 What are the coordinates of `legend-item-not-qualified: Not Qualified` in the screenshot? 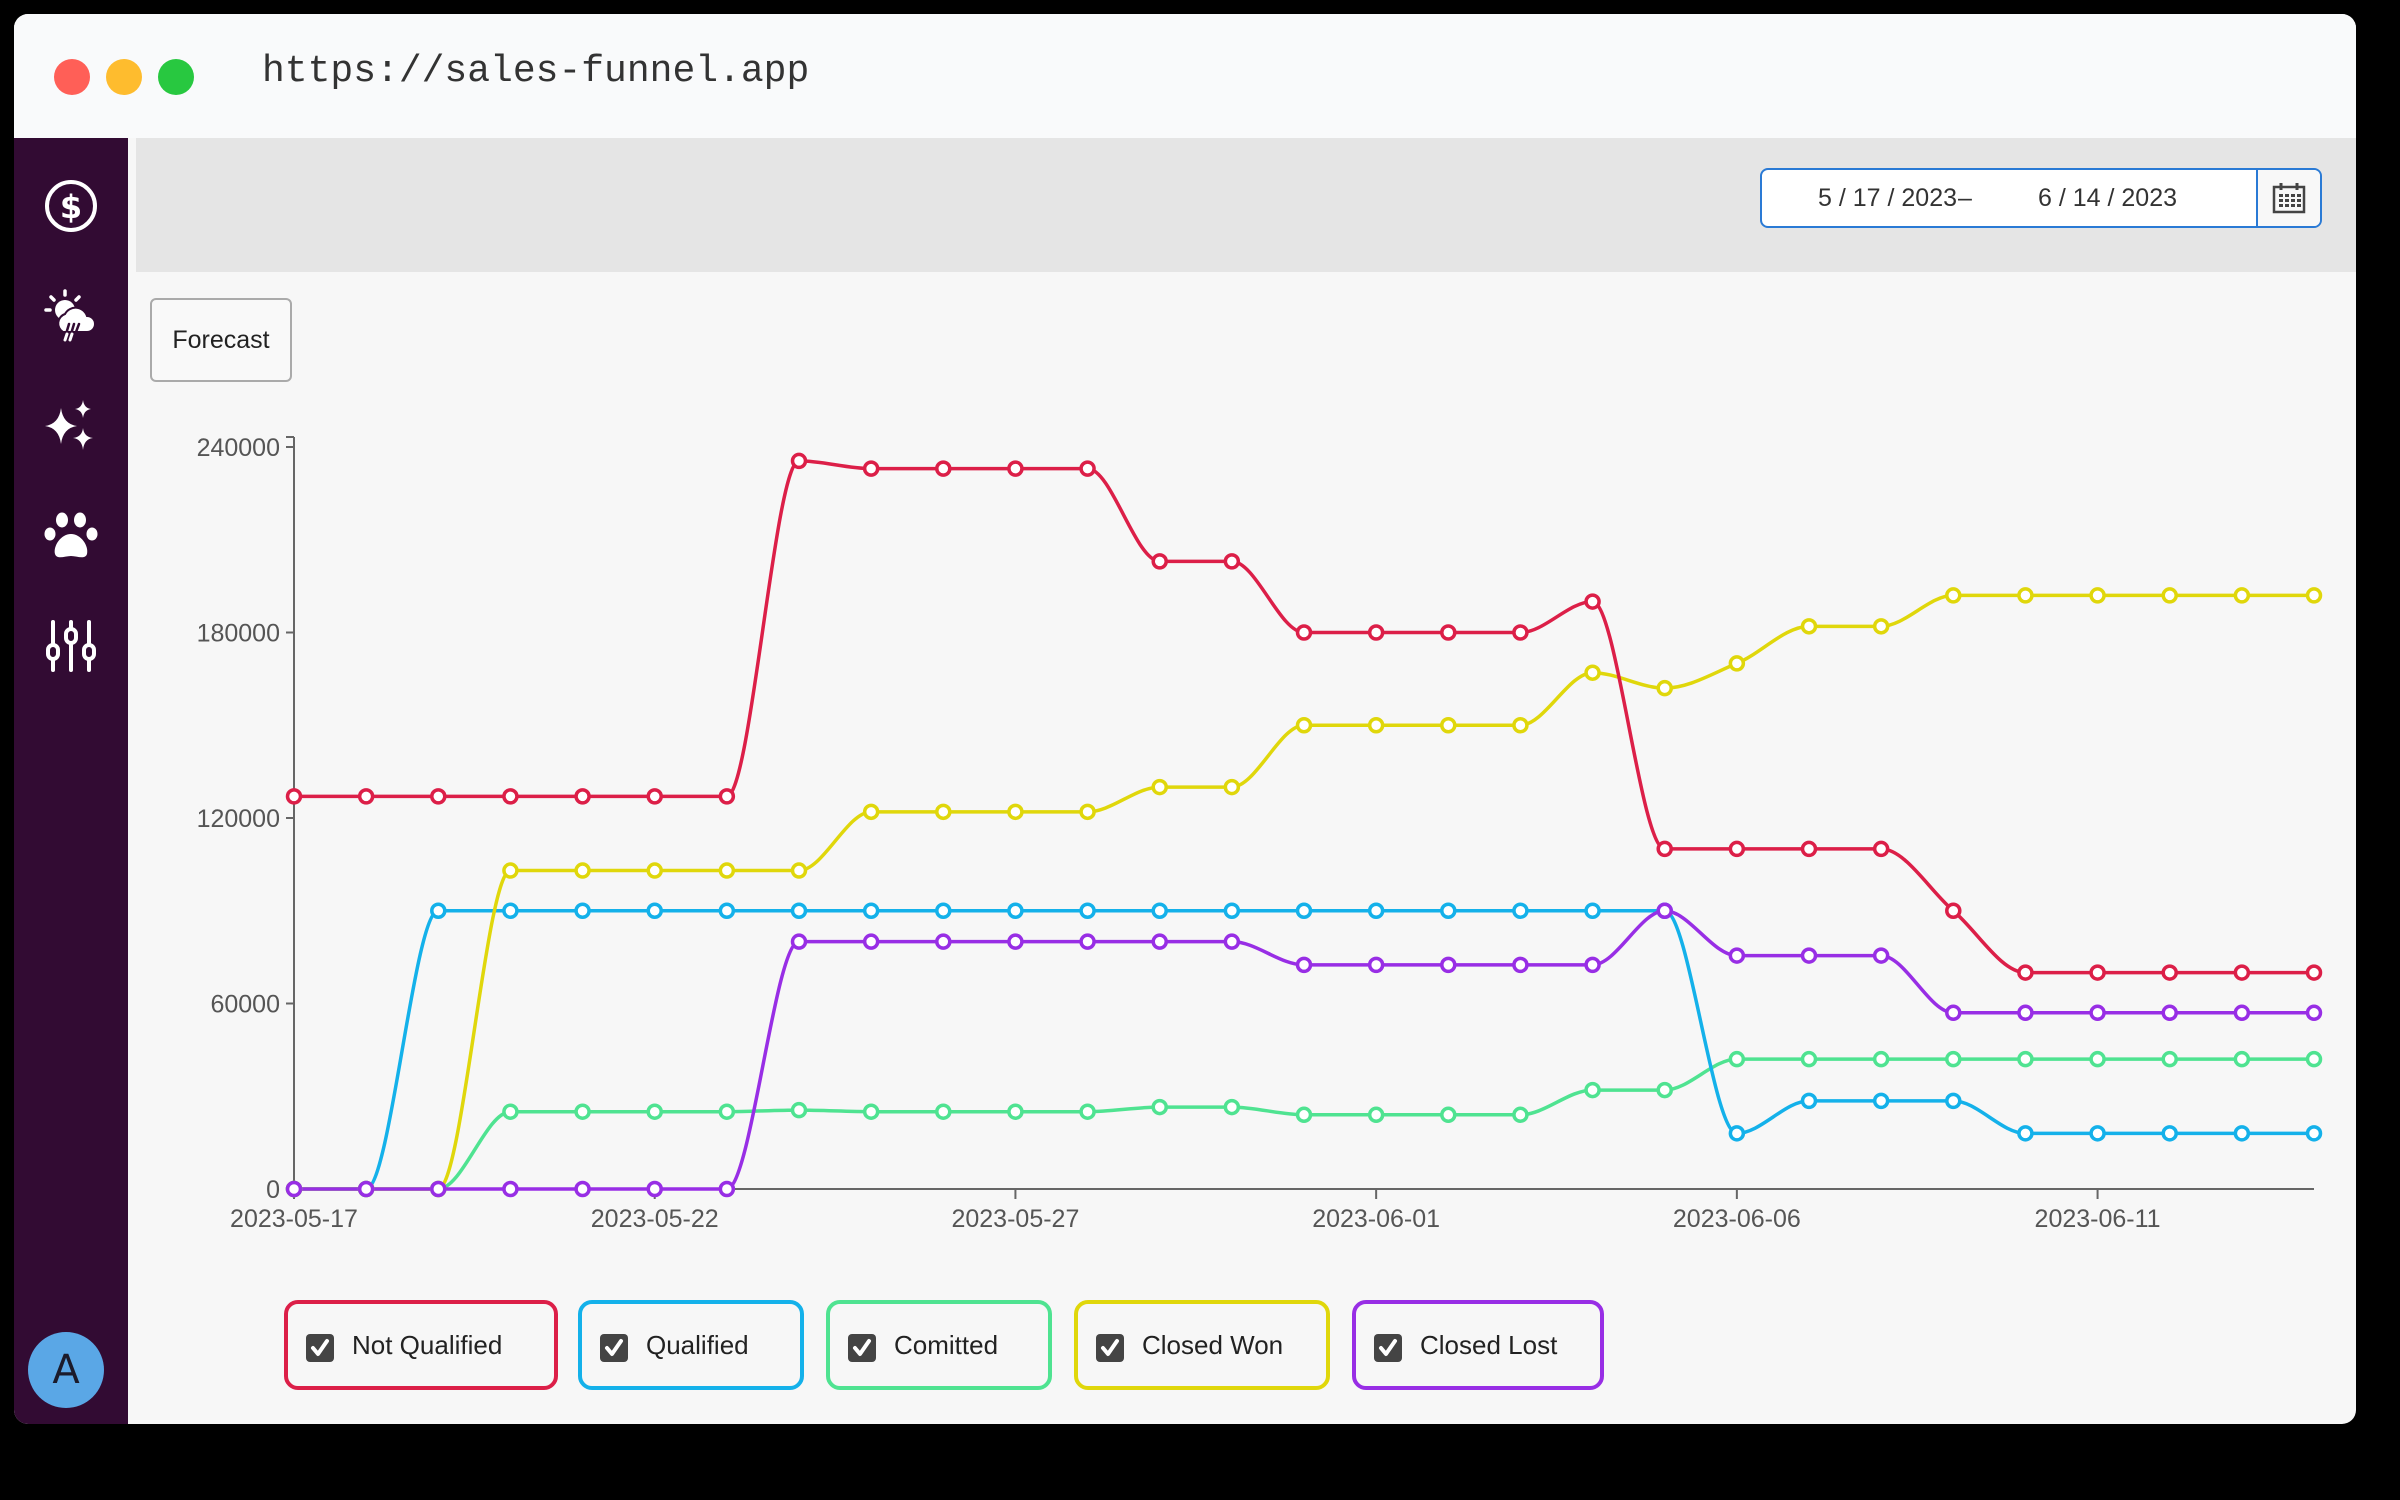 It's located at (421, 1345).